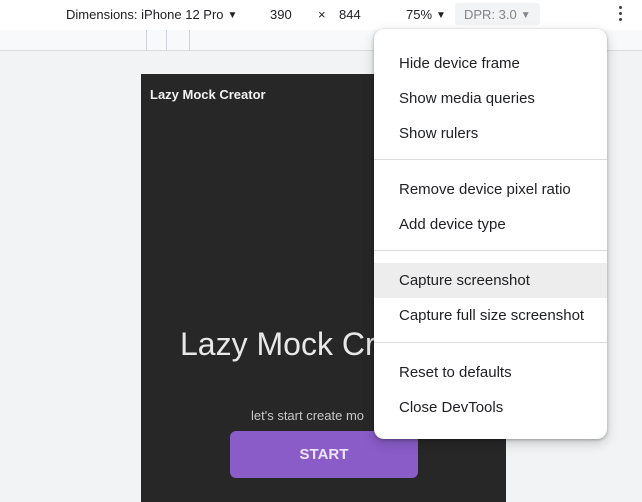 This screenshot has width=642, height=502. Describe the element at coordinates (350, 14) in the screenshot. I see `height-input: 844` at that location.